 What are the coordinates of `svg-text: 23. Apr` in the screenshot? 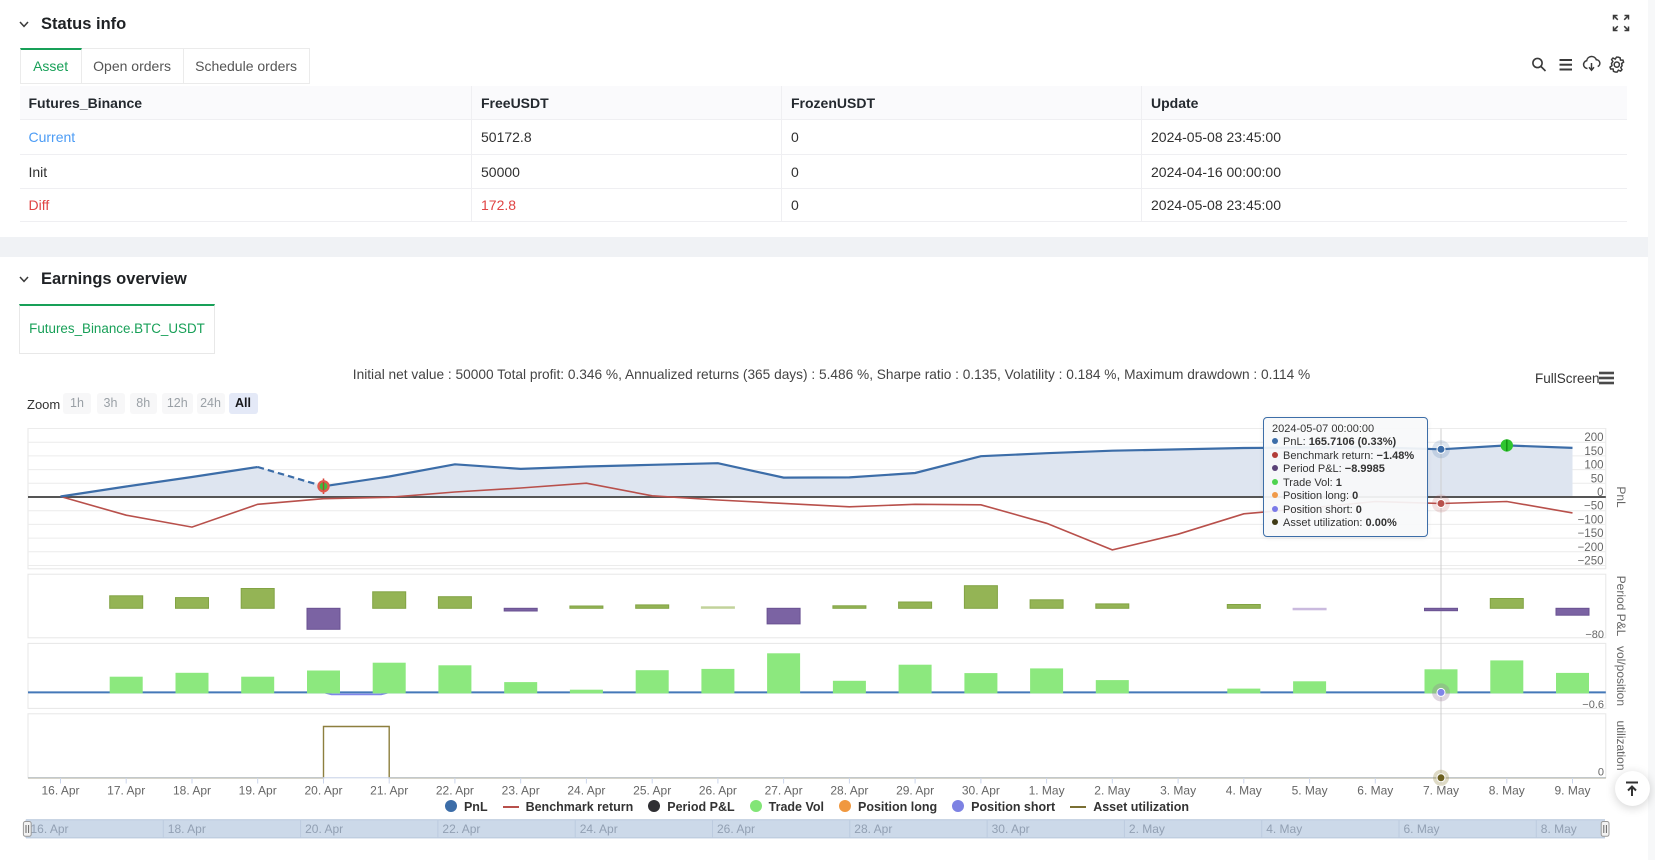 It's located at (521, 791).